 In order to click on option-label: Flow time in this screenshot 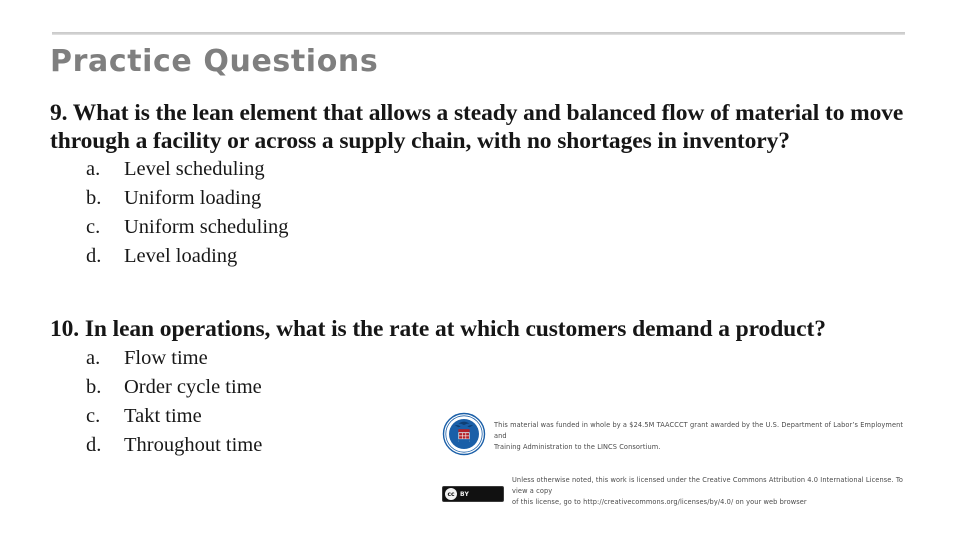, I will do `click(166, 357)`.